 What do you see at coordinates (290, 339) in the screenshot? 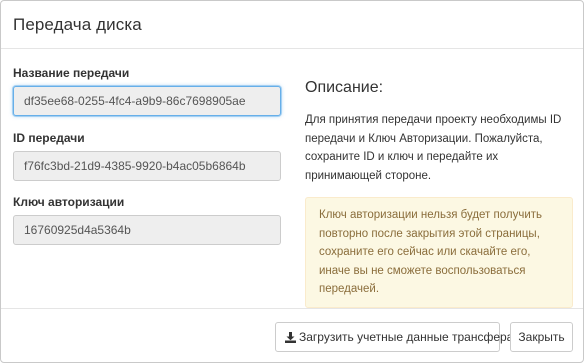
I see `download-icon` at bounding box center [290, 339].